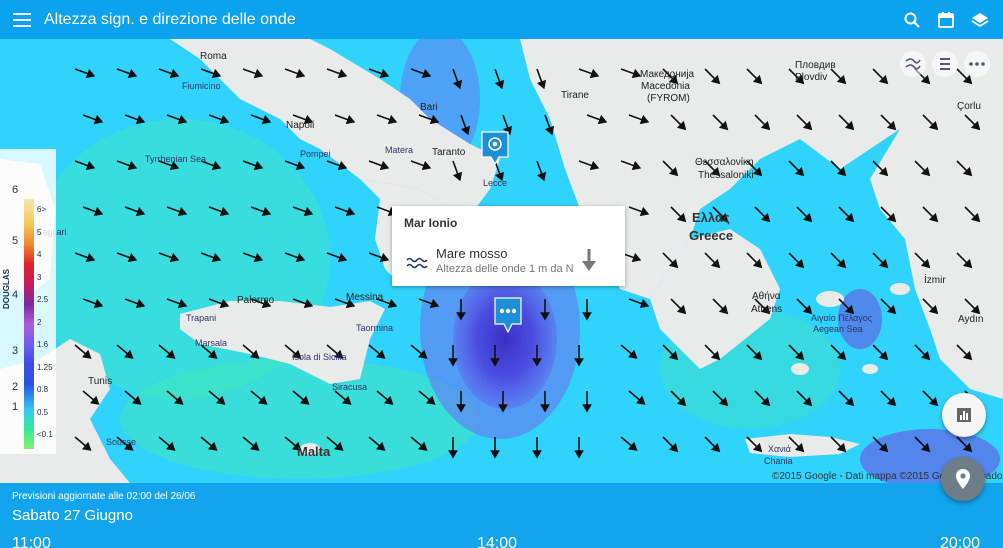 The image size is (1003, 548). What do you see at coordinates (980, 19) in the screenshot?
I see `layers-icon` at bounding box center [980, 19].